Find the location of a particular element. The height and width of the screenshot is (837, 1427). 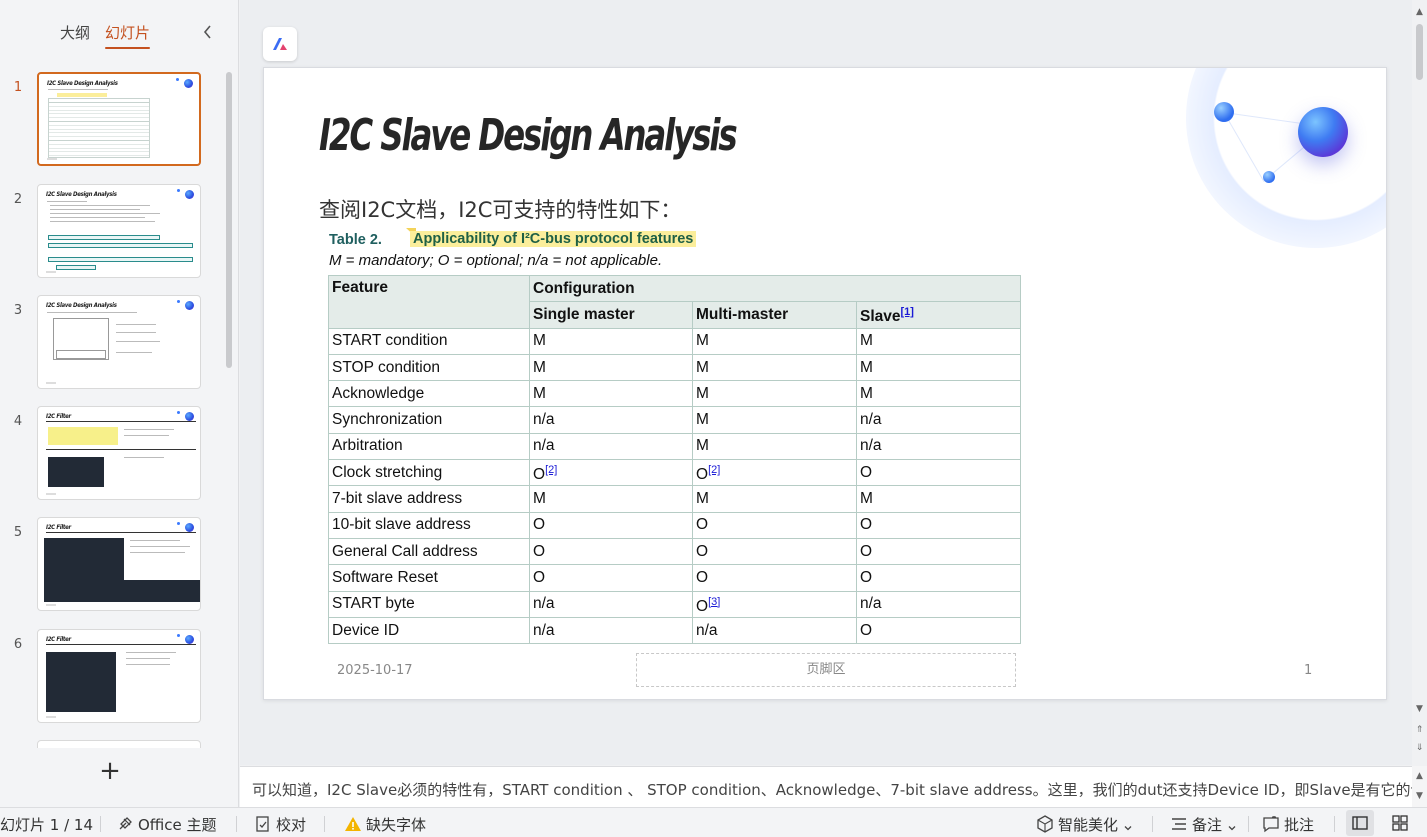

tab-outline: 大纲 is located at coordinates (75, 32).